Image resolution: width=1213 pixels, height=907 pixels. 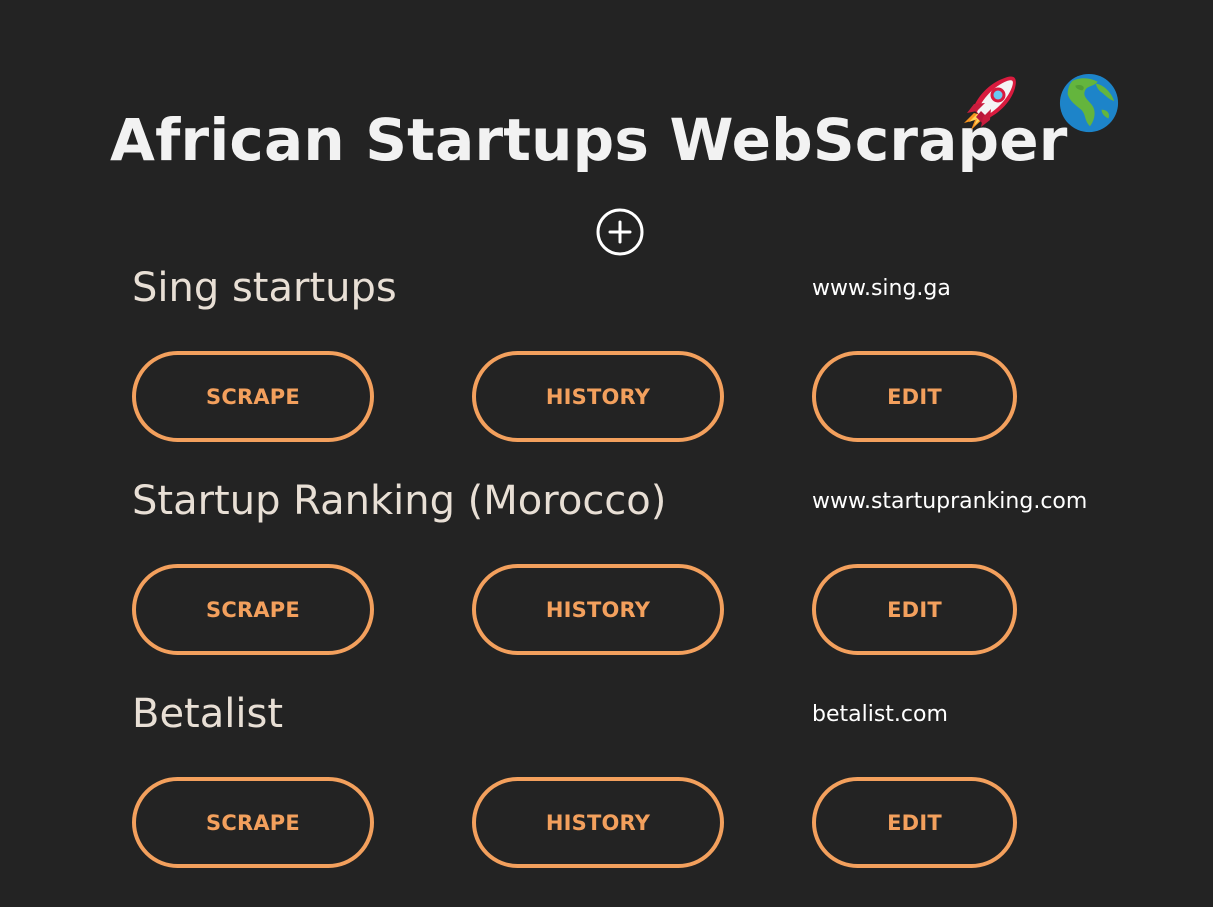 I want to click on site-name: Betalist, so click(x=207, y=714).